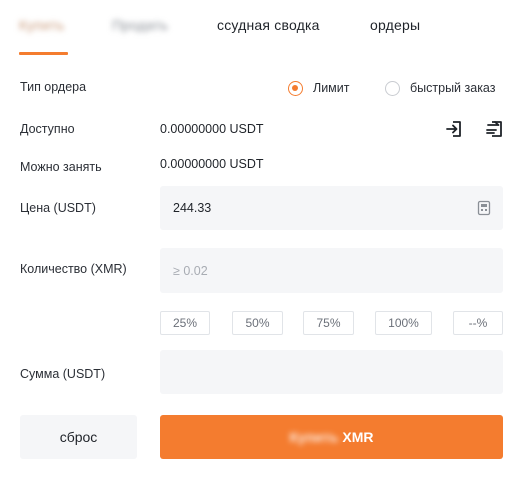 Image resolution: width=518 pixels, height=500 pixels. I want to click on quantity-field, so click(331, 270).